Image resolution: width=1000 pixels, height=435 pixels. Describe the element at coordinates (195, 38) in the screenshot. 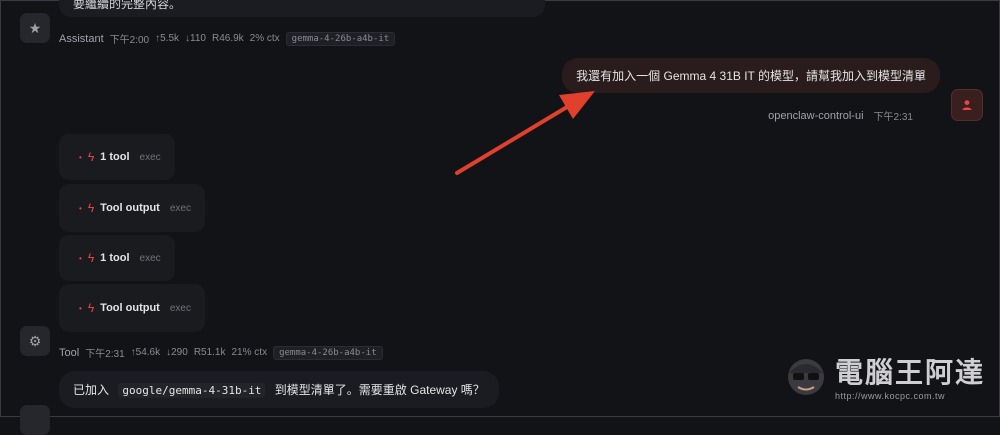

I see `tokens-down: ↓110` at that location.